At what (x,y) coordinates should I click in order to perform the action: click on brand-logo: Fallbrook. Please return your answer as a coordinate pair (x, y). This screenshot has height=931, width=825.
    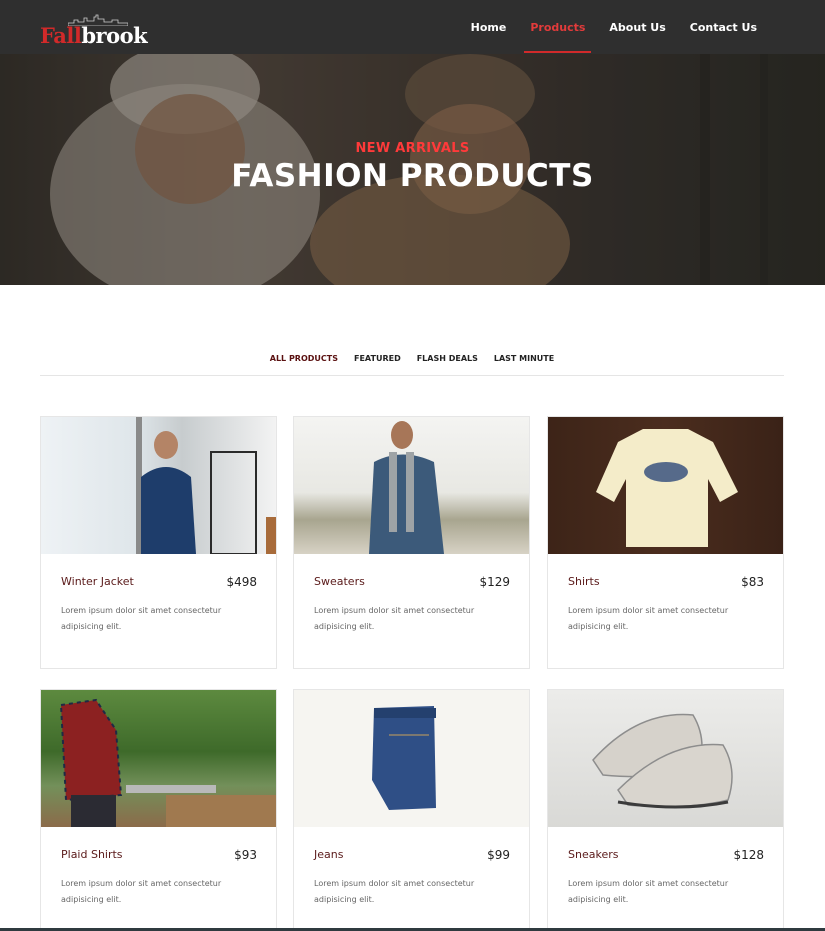
    Looking at the image, I should click on (94, 31).